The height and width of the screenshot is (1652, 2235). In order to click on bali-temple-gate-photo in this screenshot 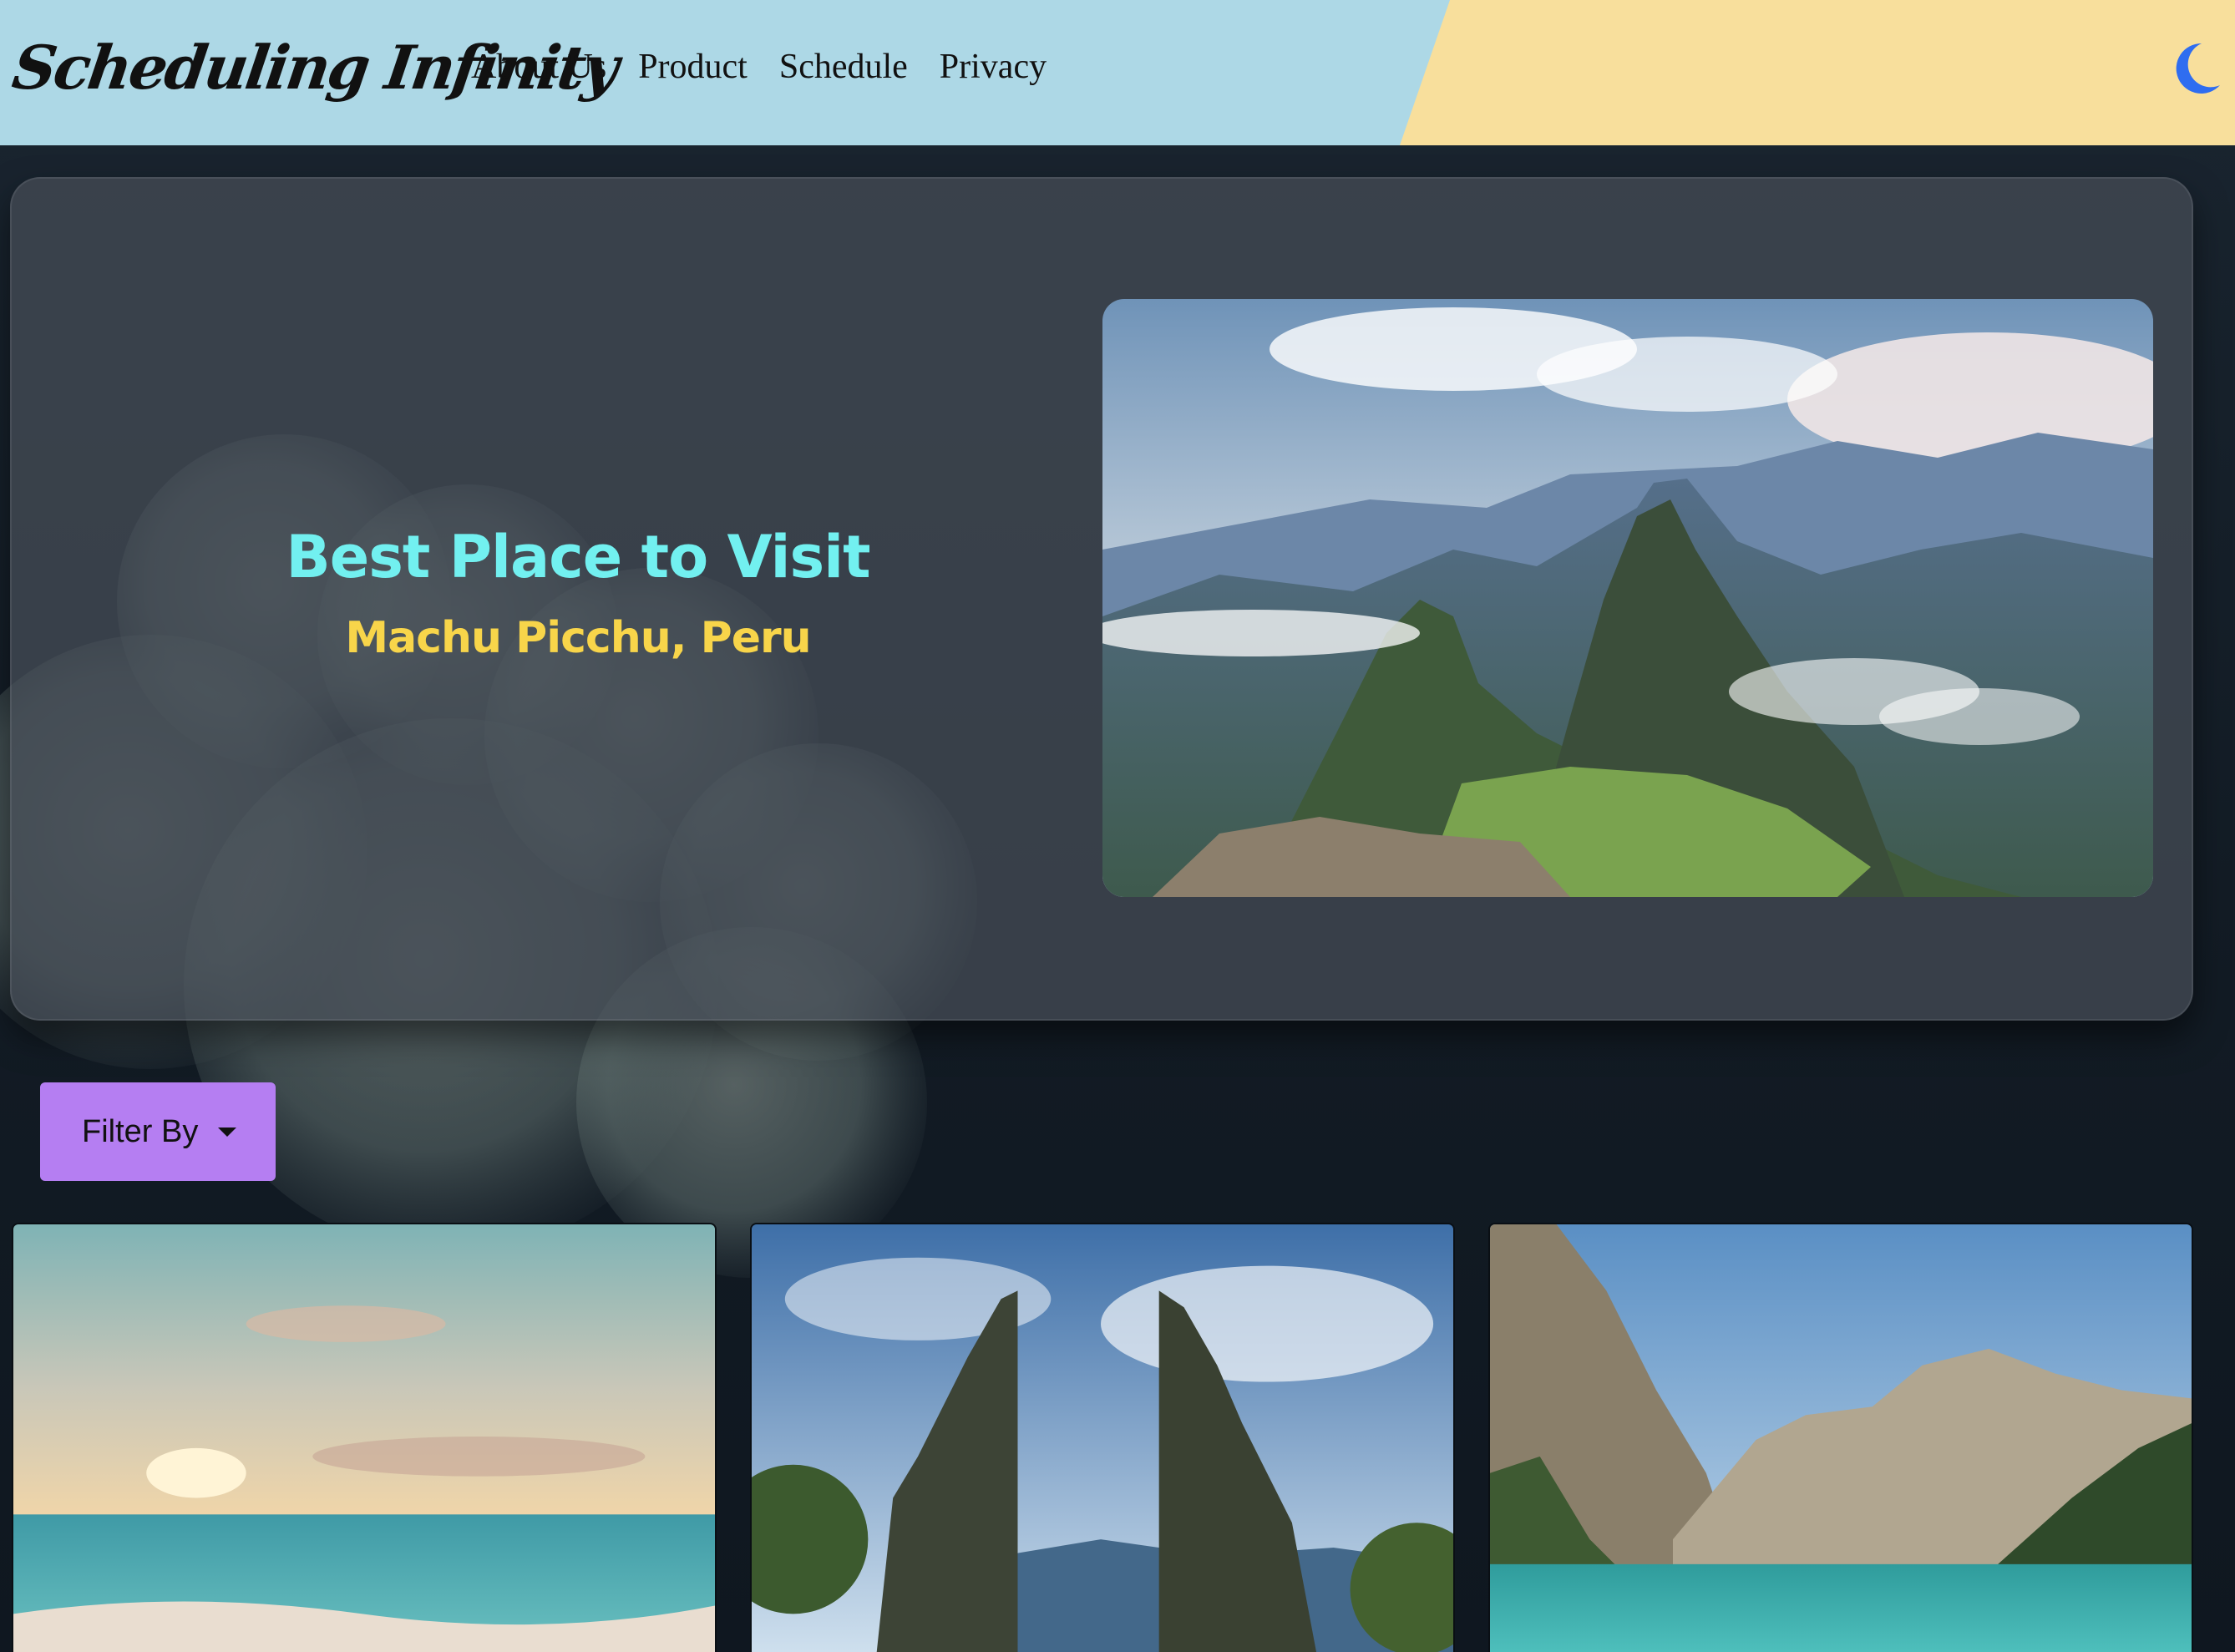, I will do `click(1102, 1438)`.